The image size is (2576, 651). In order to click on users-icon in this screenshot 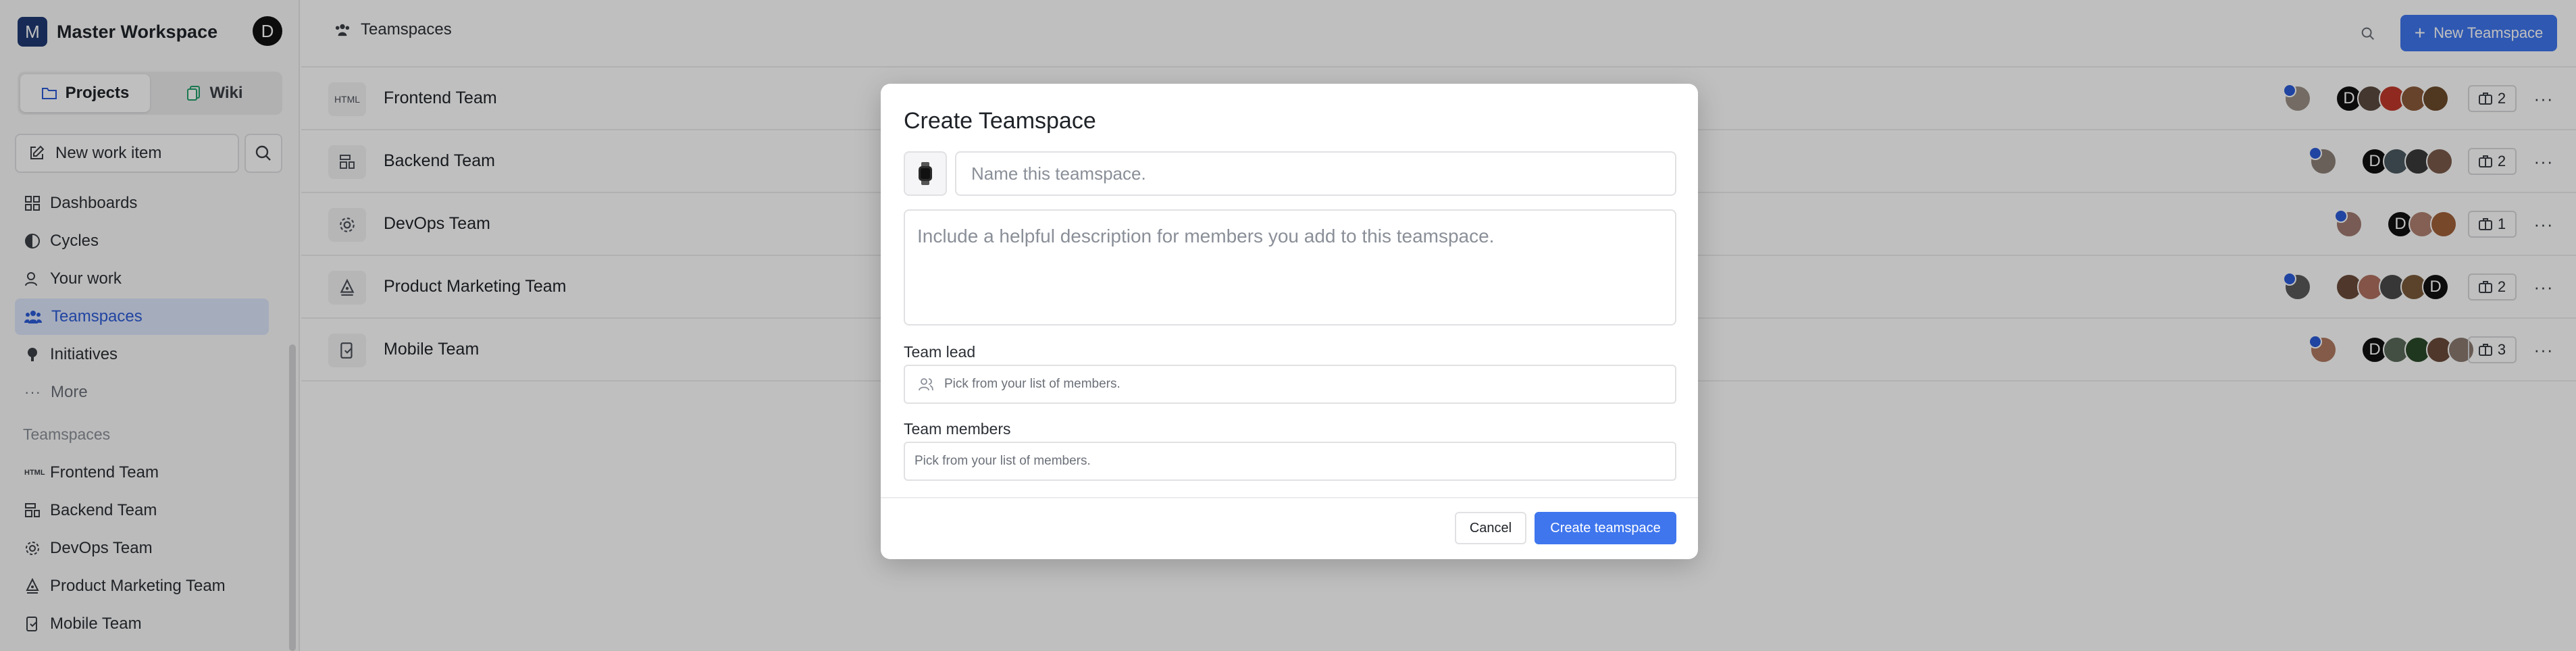, I will do `click(926, 384)`.